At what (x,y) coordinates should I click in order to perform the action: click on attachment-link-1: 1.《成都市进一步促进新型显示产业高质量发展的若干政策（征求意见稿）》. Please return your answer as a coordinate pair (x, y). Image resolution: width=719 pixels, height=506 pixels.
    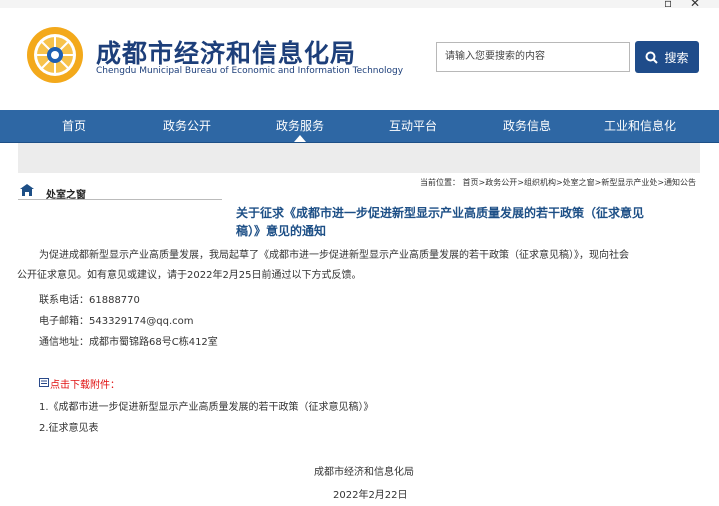
    Looking at the image, I should click on (206, 405).